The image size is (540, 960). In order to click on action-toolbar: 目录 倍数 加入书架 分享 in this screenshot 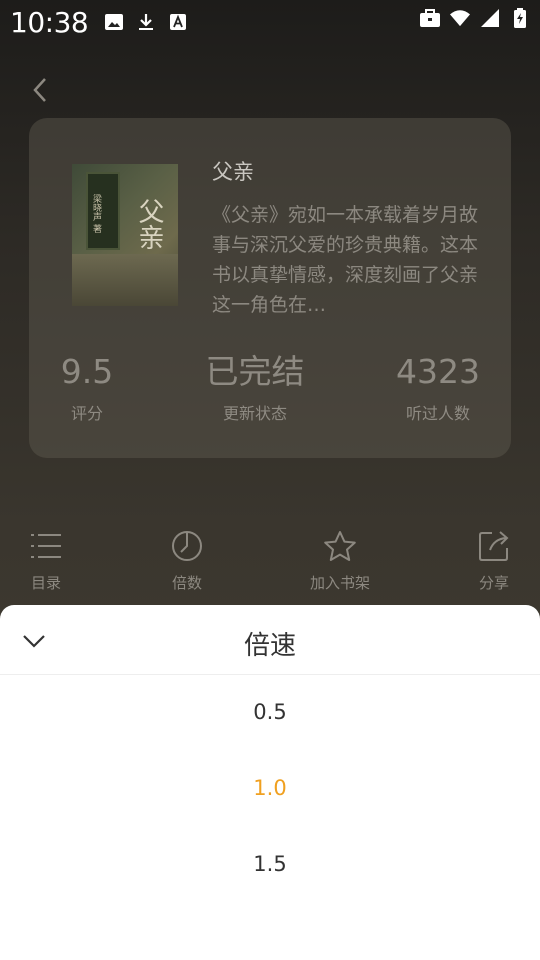, I will do `click(270, 564)`.